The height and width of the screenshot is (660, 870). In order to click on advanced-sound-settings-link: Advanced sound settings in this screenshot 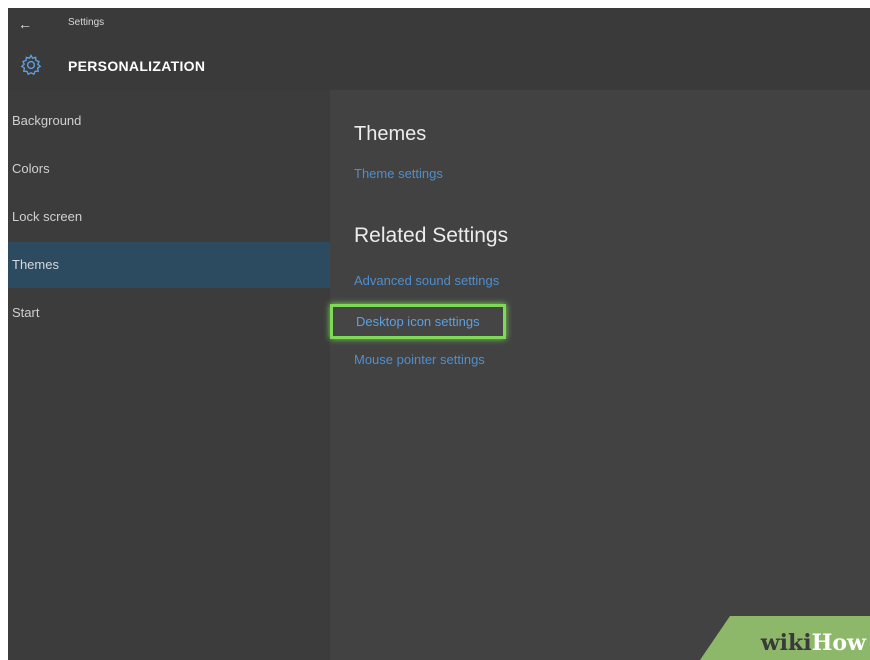, I will do `click(426, 280)`.